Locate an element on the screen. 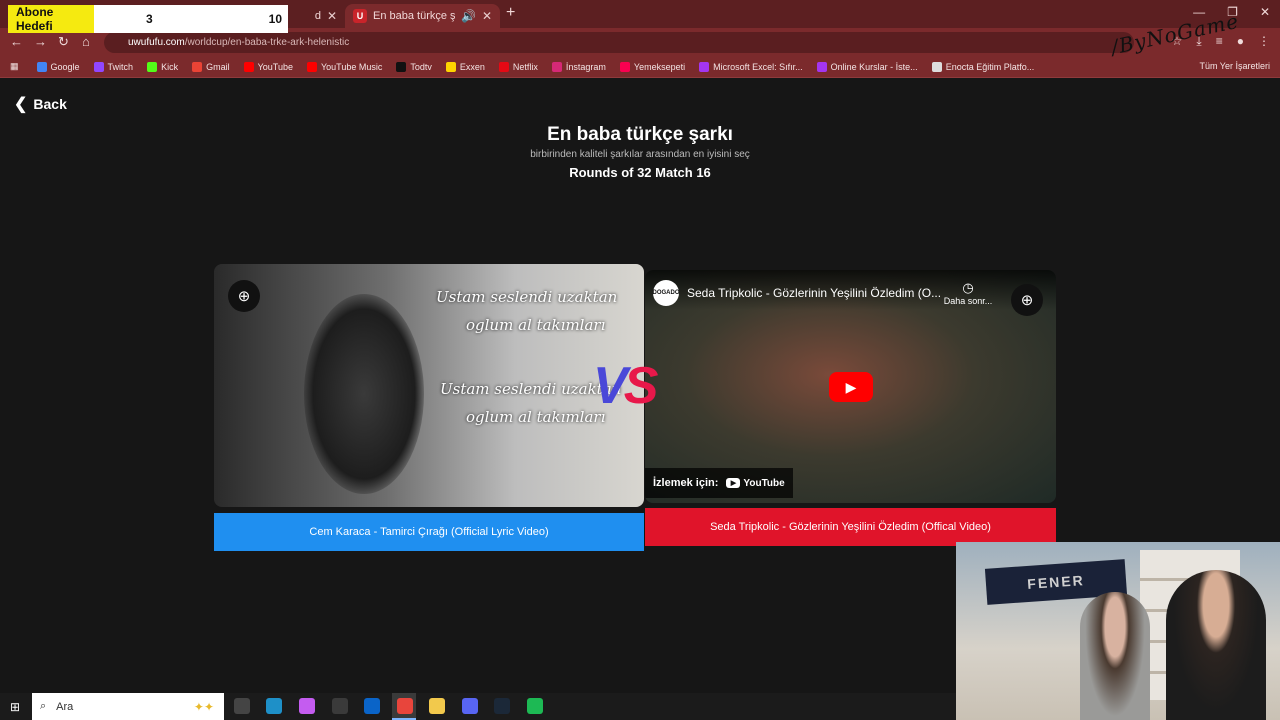 This screenshot has height=720, width=1280. round-indicator: Rounds of 32 Match 16 is located at coordinates (640, 172).